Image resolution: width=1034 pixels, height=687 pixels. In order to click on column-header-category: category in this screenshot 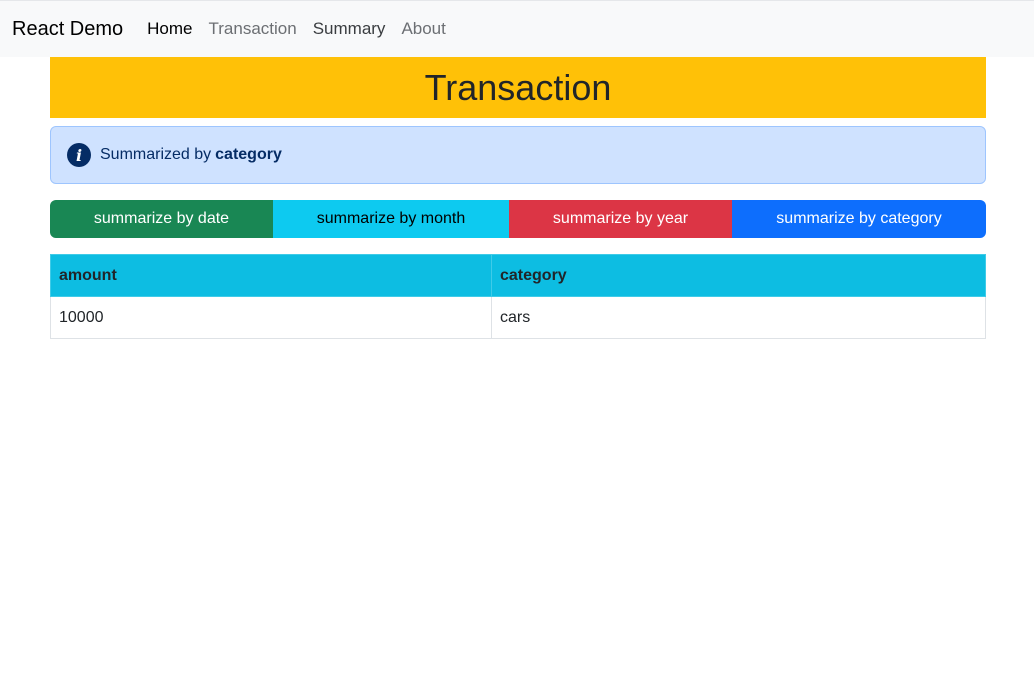, I will do `click(738, 275)`.